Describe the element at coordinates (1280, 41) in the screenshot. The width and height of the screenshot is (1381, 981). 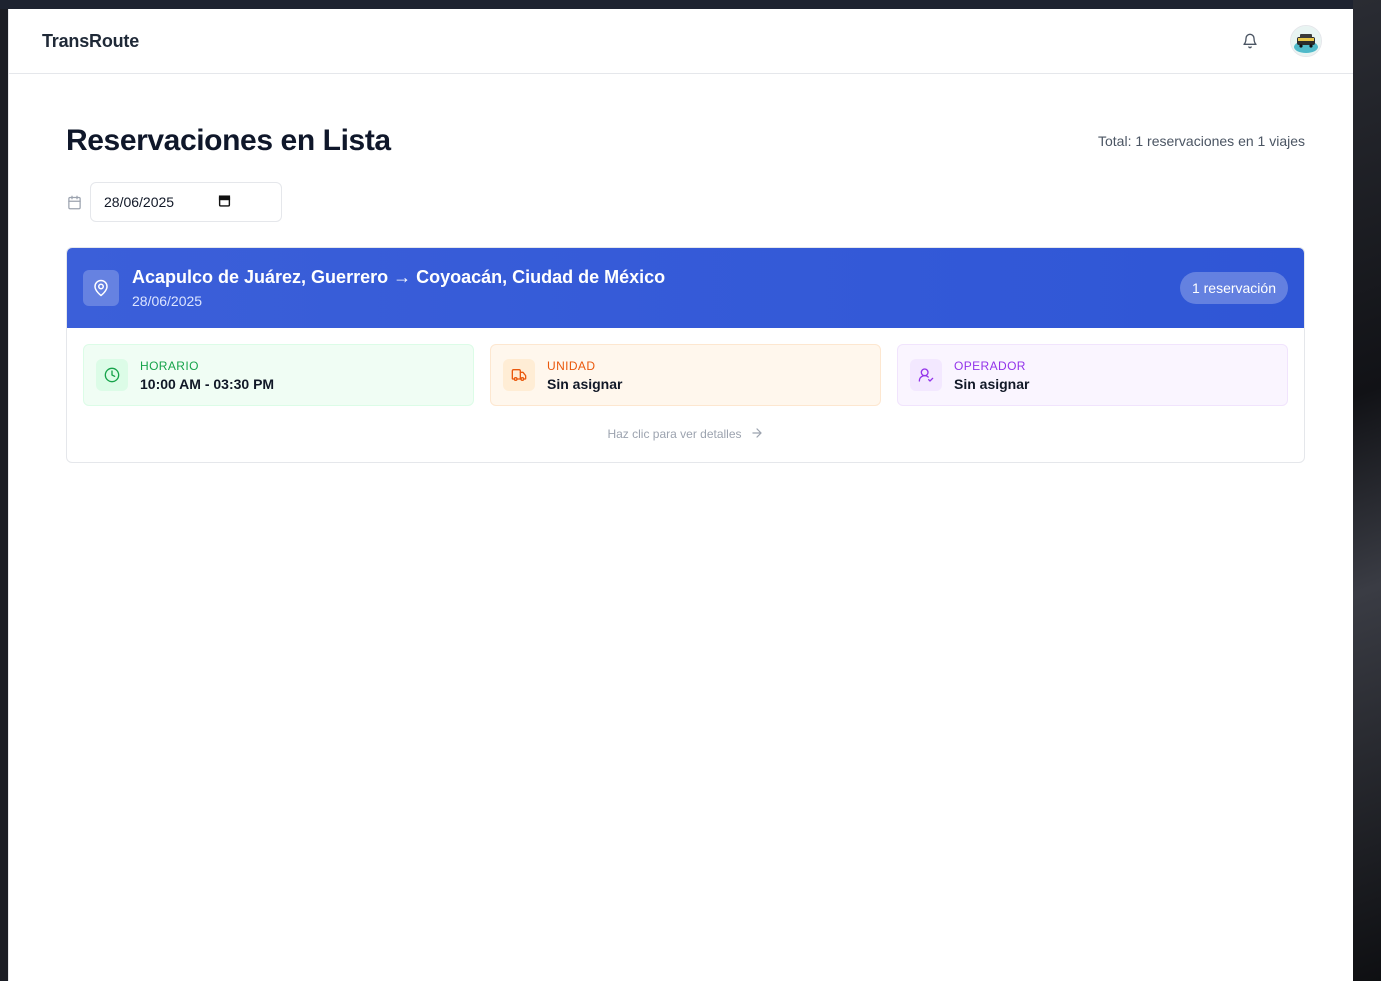
I see `top-actions` at that location.